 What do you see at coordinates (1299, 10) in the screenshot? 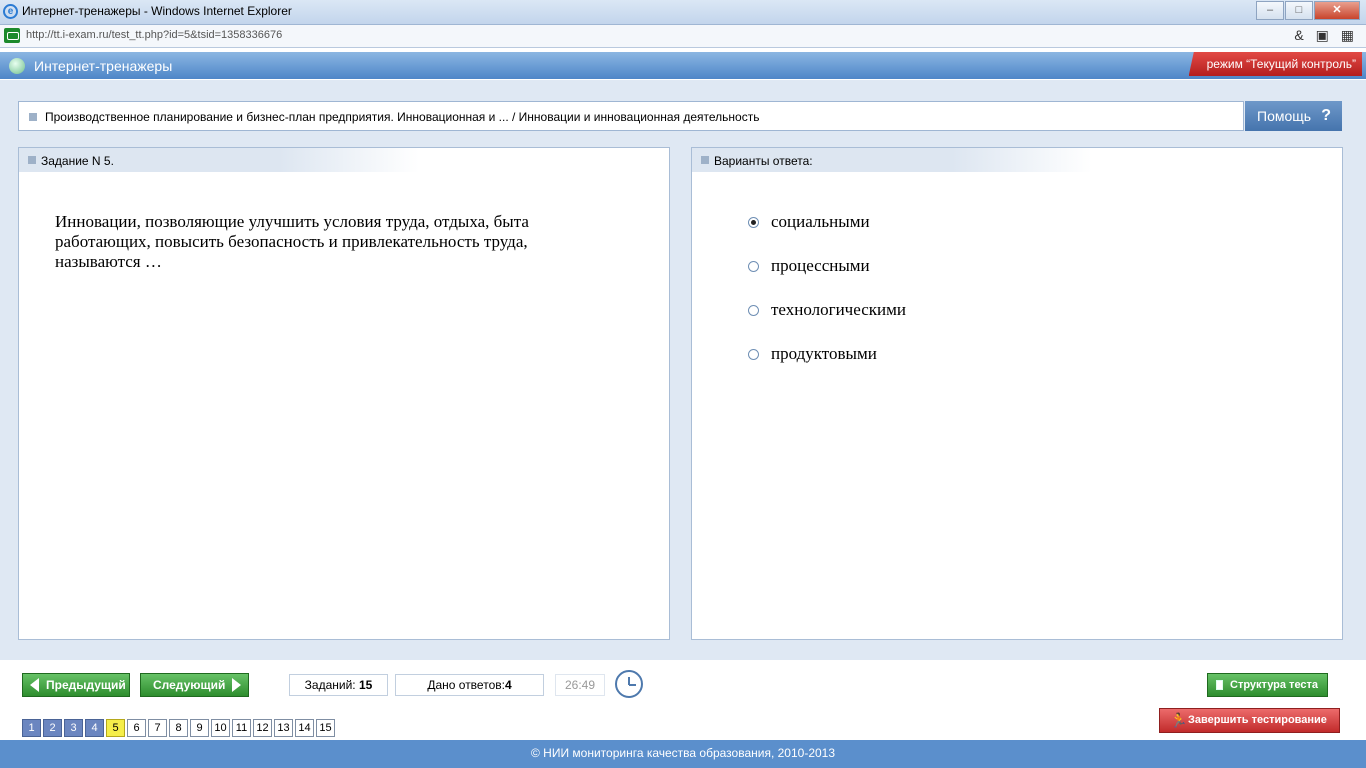
I see `maximize-button: □` at bounding box center [1299, 10].